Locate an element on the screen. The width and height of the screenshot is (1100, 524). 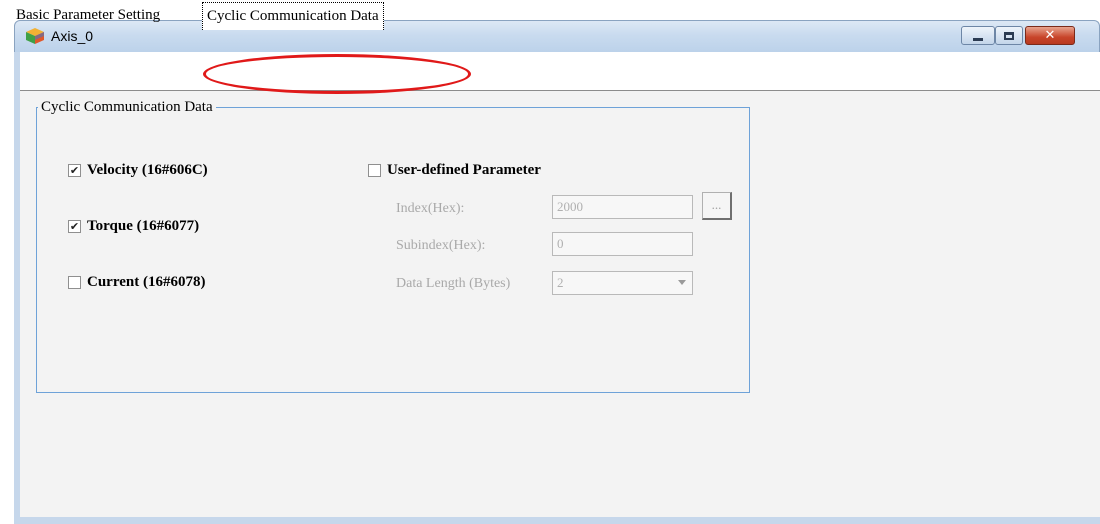
minimize-icon is located at coordinates (978, 39).